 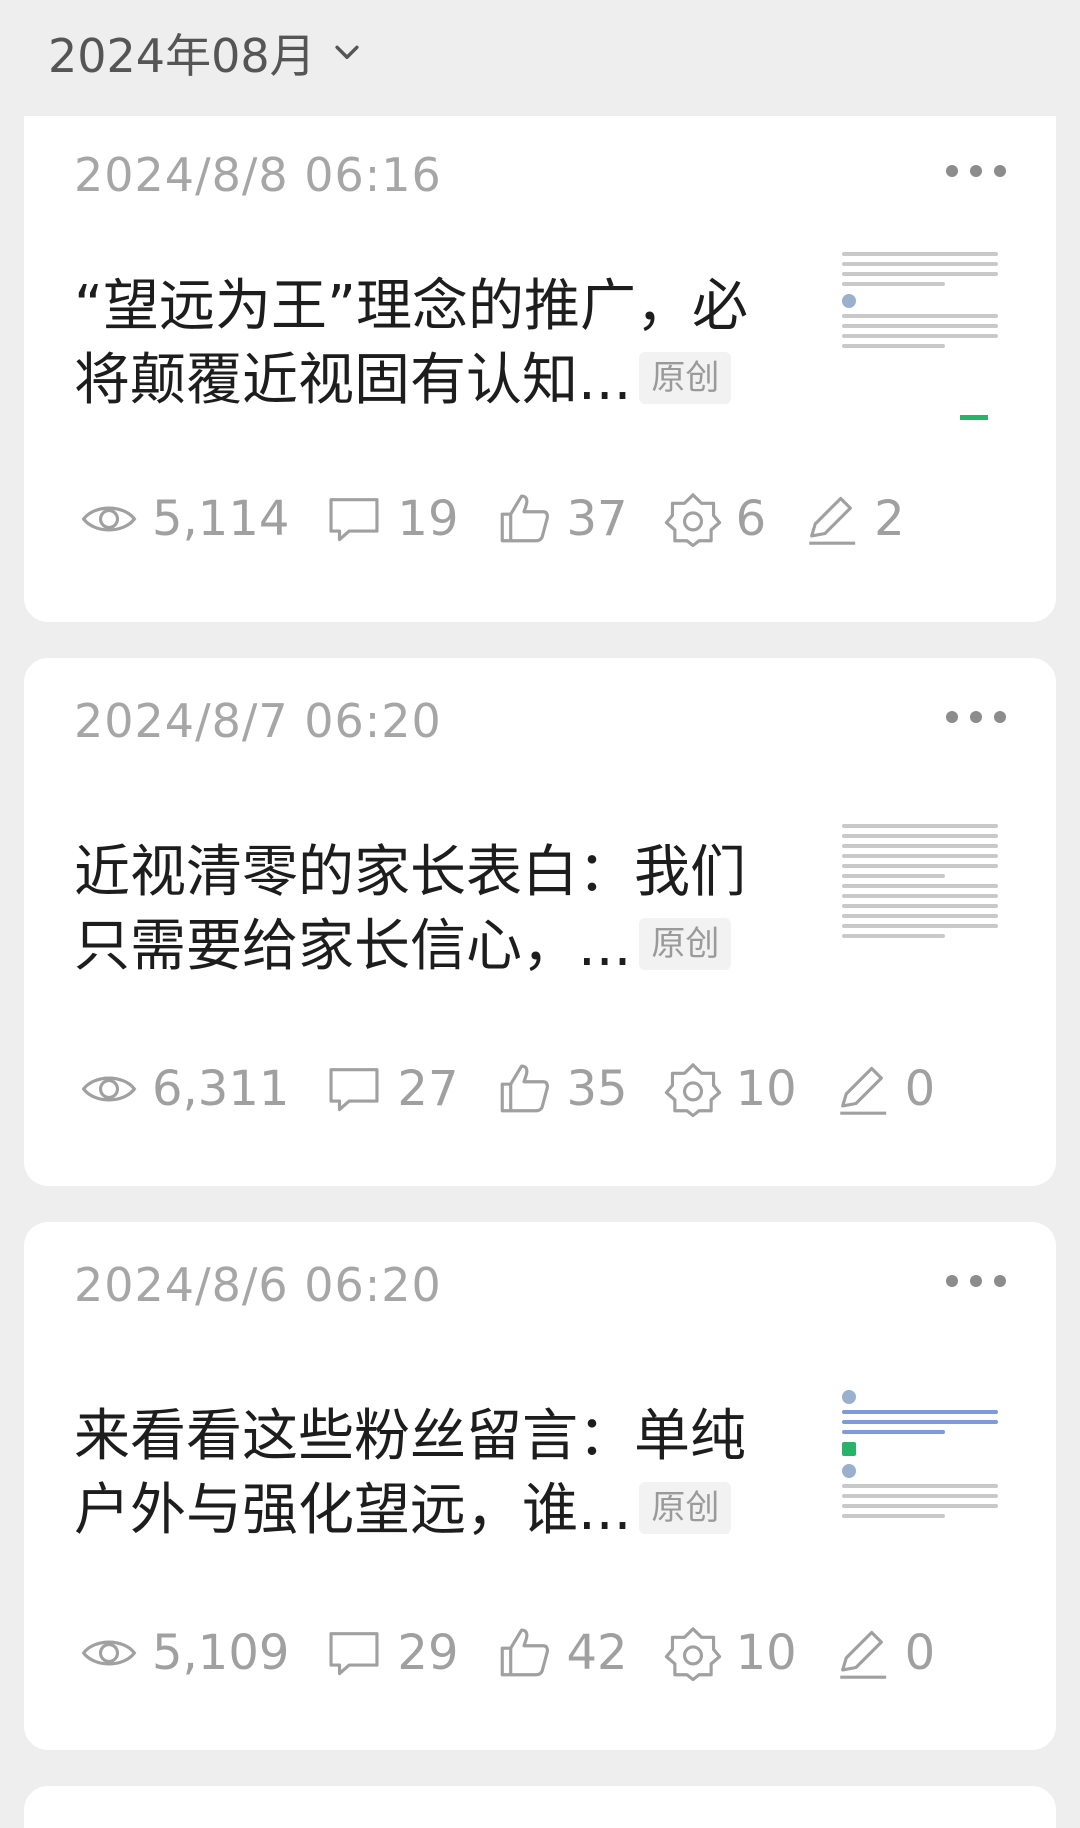 I want to click on article-stats: 5,114 19 37 6 2, so click(x=510, y=519).